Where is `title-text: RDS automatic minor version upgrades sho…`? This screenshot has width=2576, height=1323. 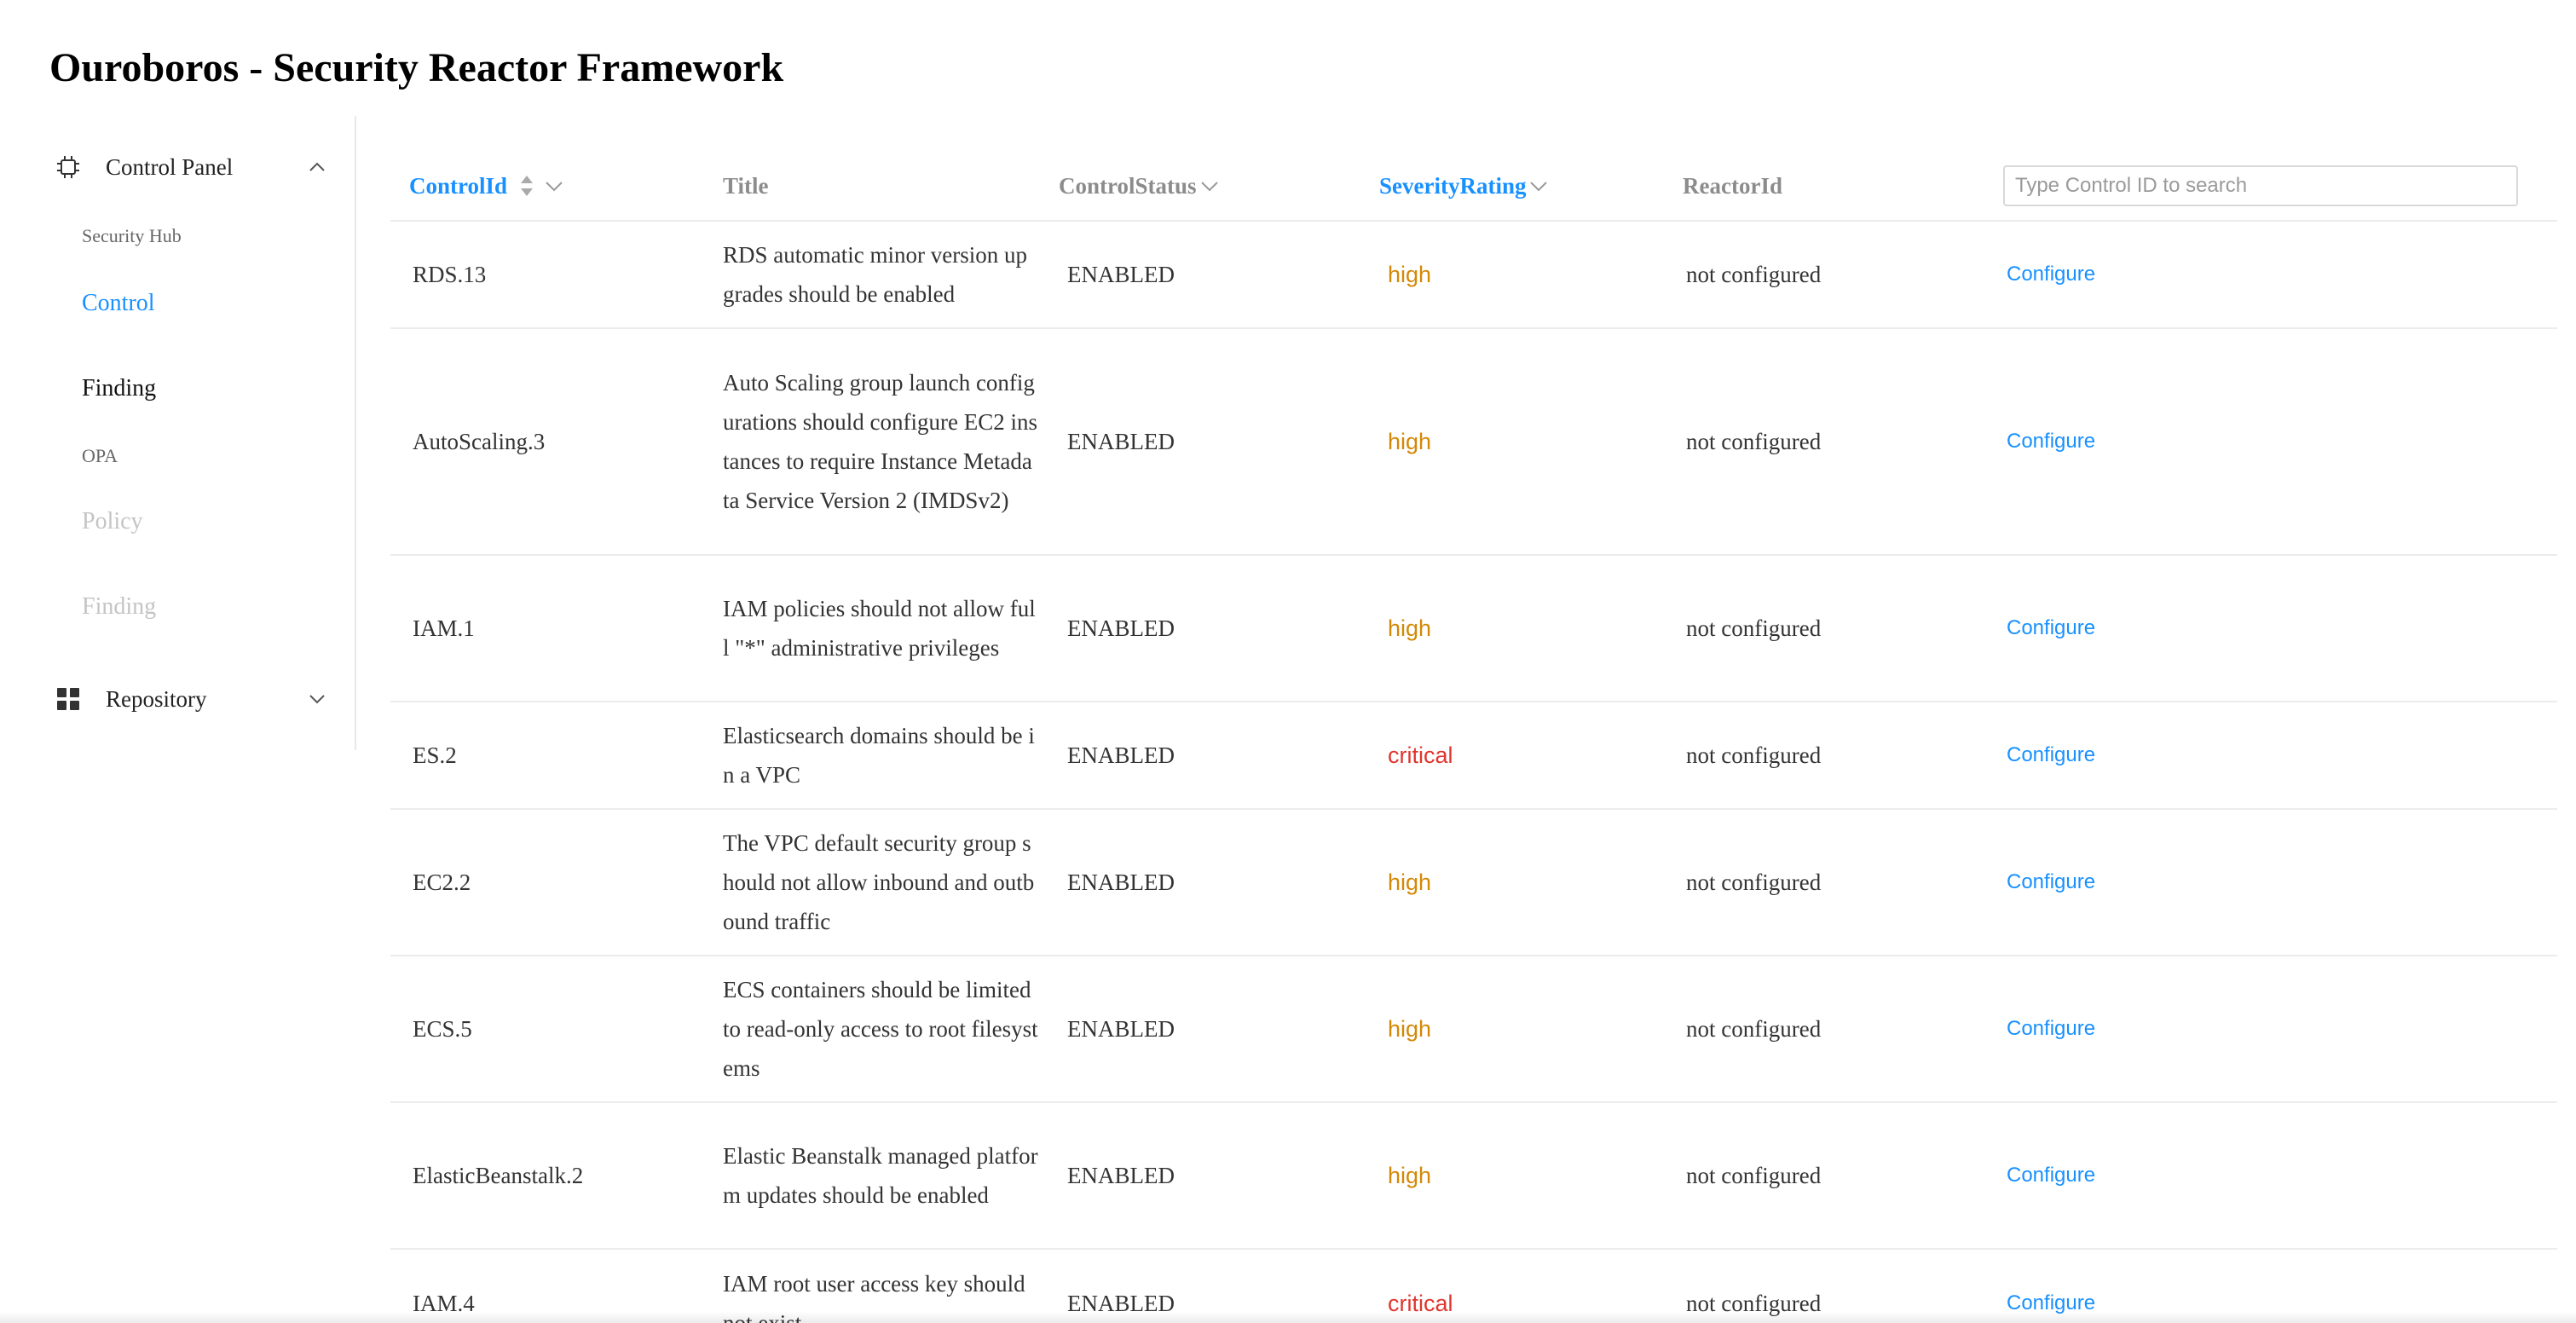 title-text: RDS automatic minor version upgrades sho… is located at coordinates (875, 275).